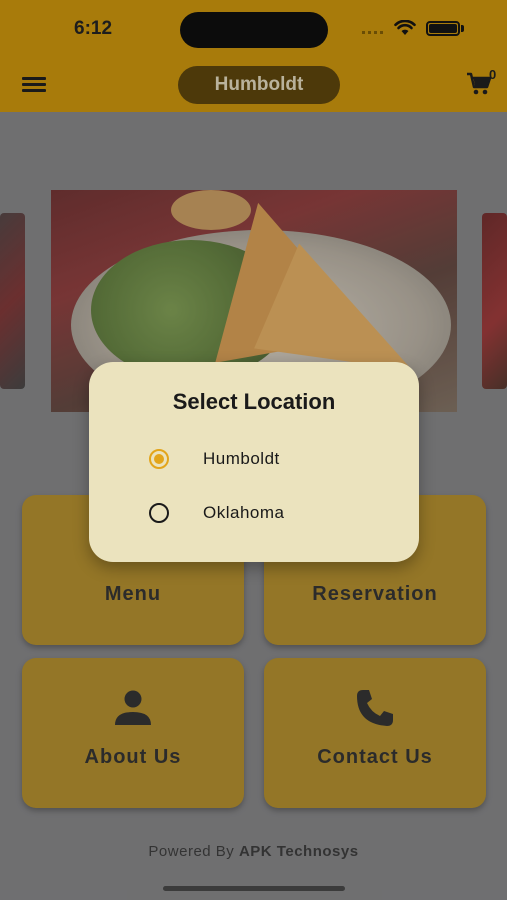  Describe the element at coordinates (241, 458) in the screenshot. I see `location-option-label: Humboldt` at that location.